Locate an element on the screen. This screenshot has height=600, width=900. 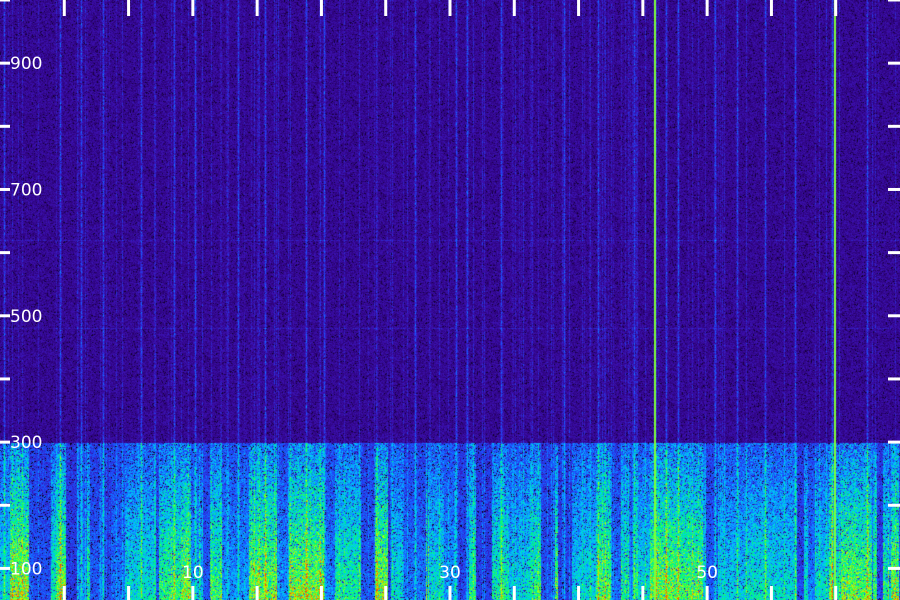
x-tick-label: 30 is located at coordinates (450, 573).